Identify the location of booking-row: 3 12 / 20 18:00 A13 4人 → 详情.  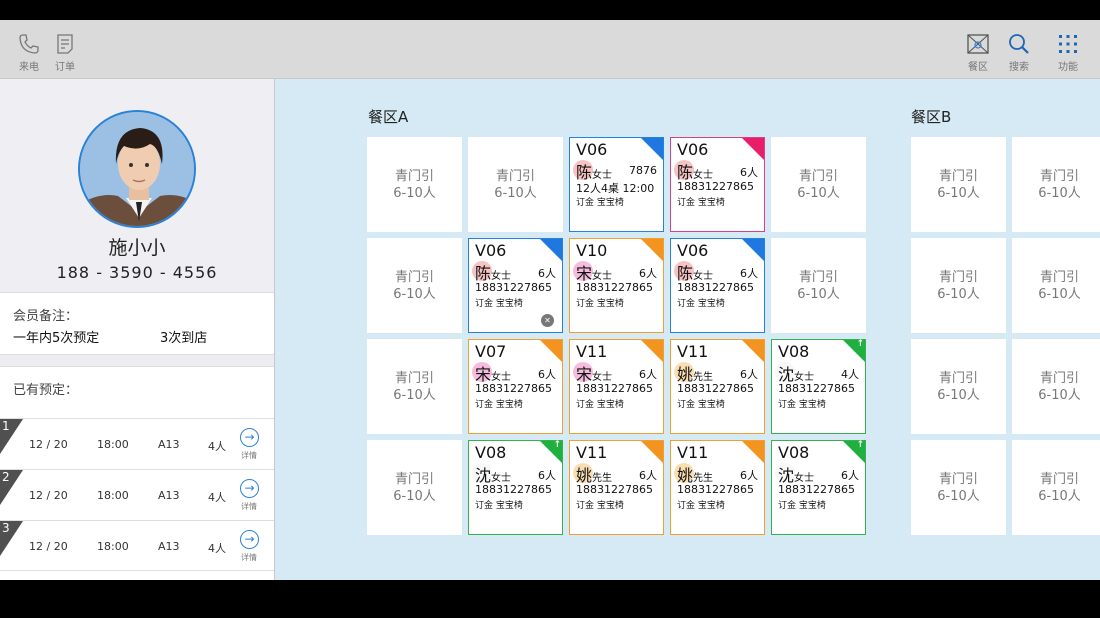
(137, 545).